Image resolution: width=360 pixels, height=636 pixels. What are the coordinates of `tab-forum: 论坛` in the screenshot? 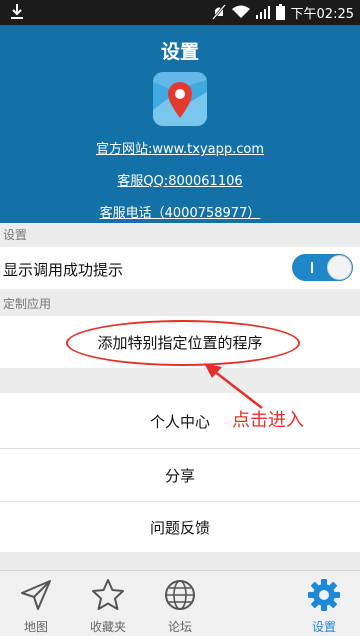 It's located at (180, 603).